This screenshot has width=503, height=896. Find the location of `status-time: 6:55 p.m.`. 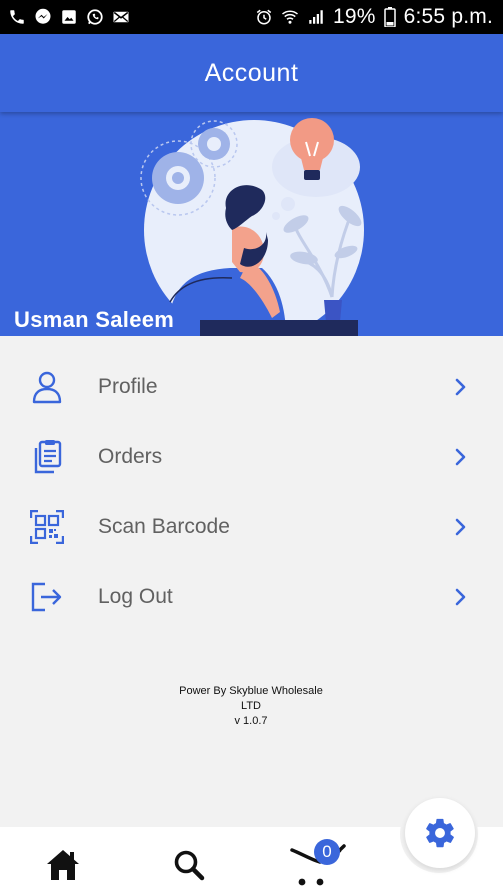

status-time: 6:55 p.m. is located at coordinates (448, 16).